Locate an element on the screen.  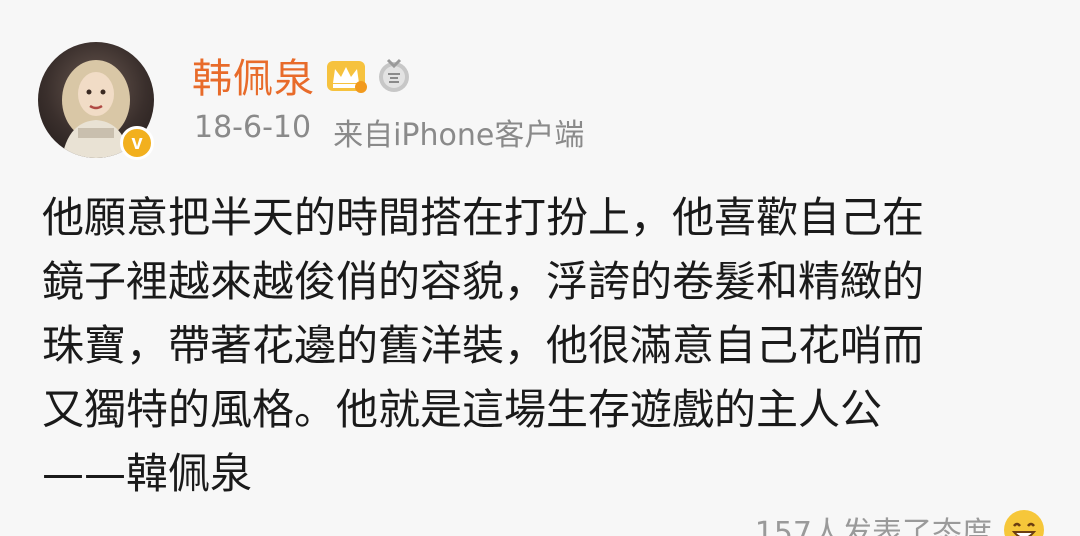
laughing-emoji-icon is located at coordinates (1024, 523).